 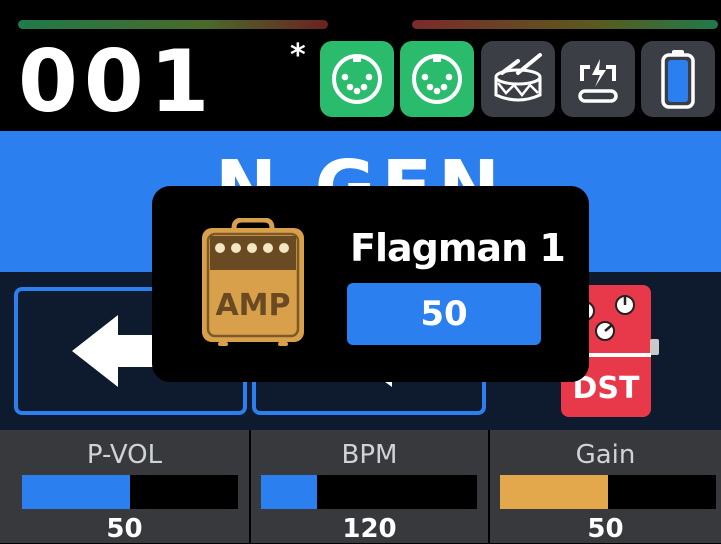 I want to click on param-label: P-VOL, so click(x=124, y=455).